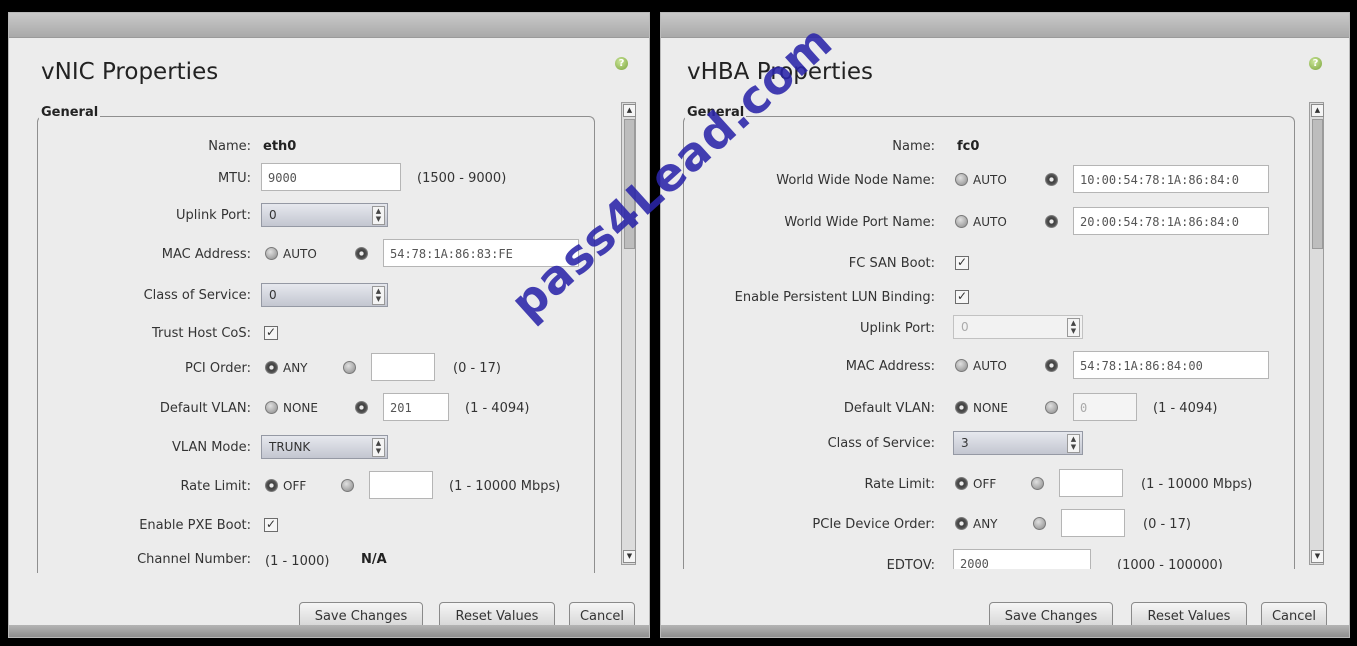  Describe the element at coordinates (462, 178) in the screenshot. I see `mtu-range: (1500 - 9000)` at that location.